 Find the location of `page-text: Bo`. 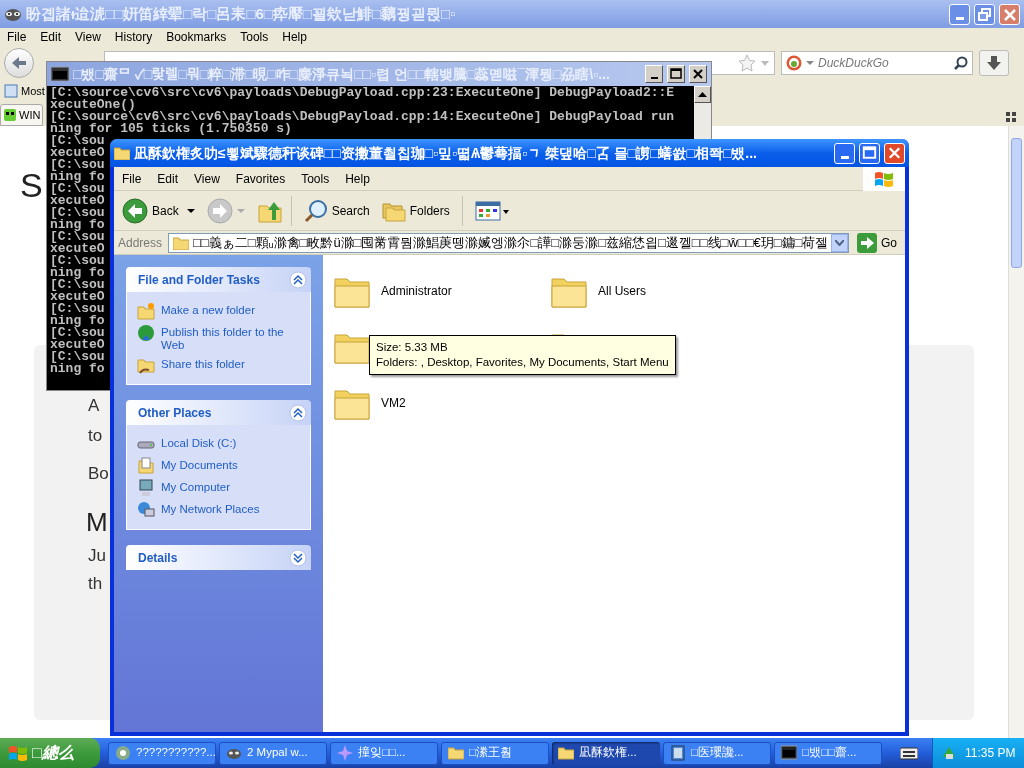

page-text: Bo is located at coordinates (98, 474).